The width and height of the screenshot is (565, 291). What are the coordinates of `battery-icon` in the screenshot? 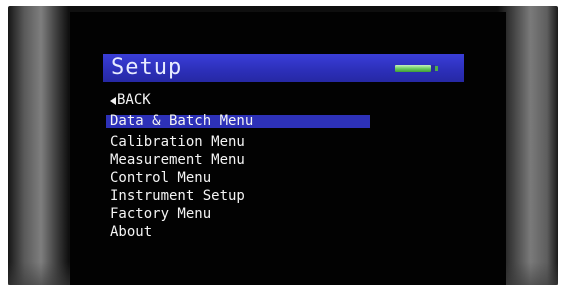 It's located at (416, 68).